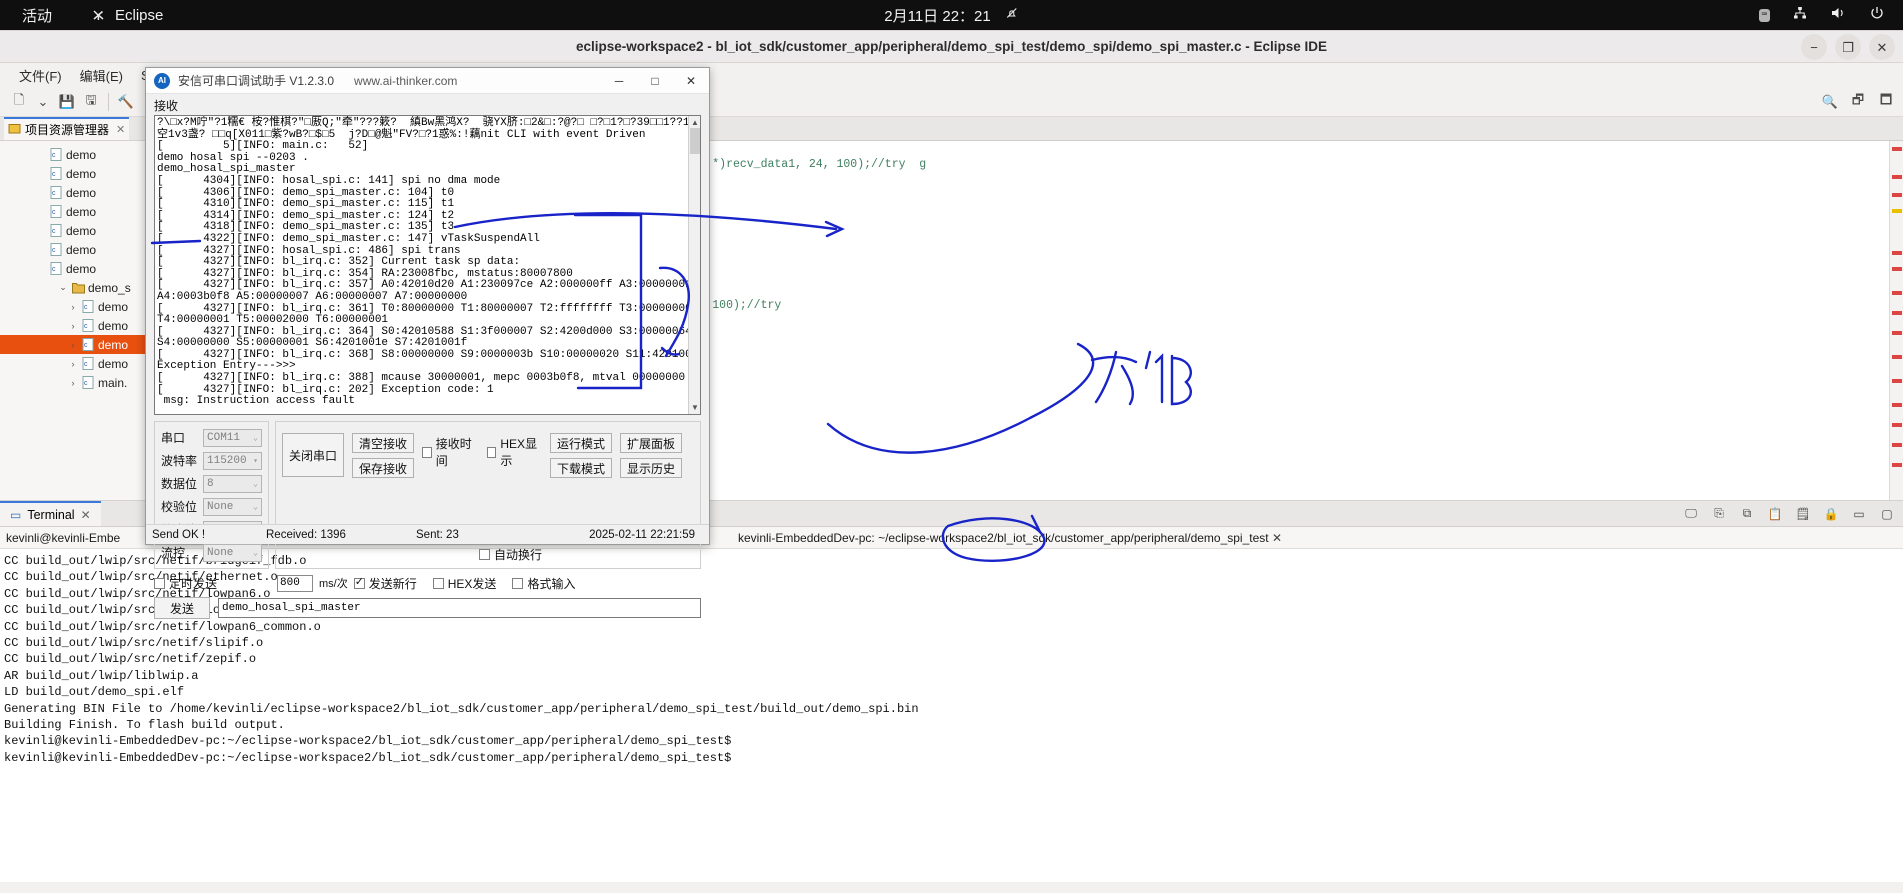  I want to click on send-text-input, so click(459, 608).